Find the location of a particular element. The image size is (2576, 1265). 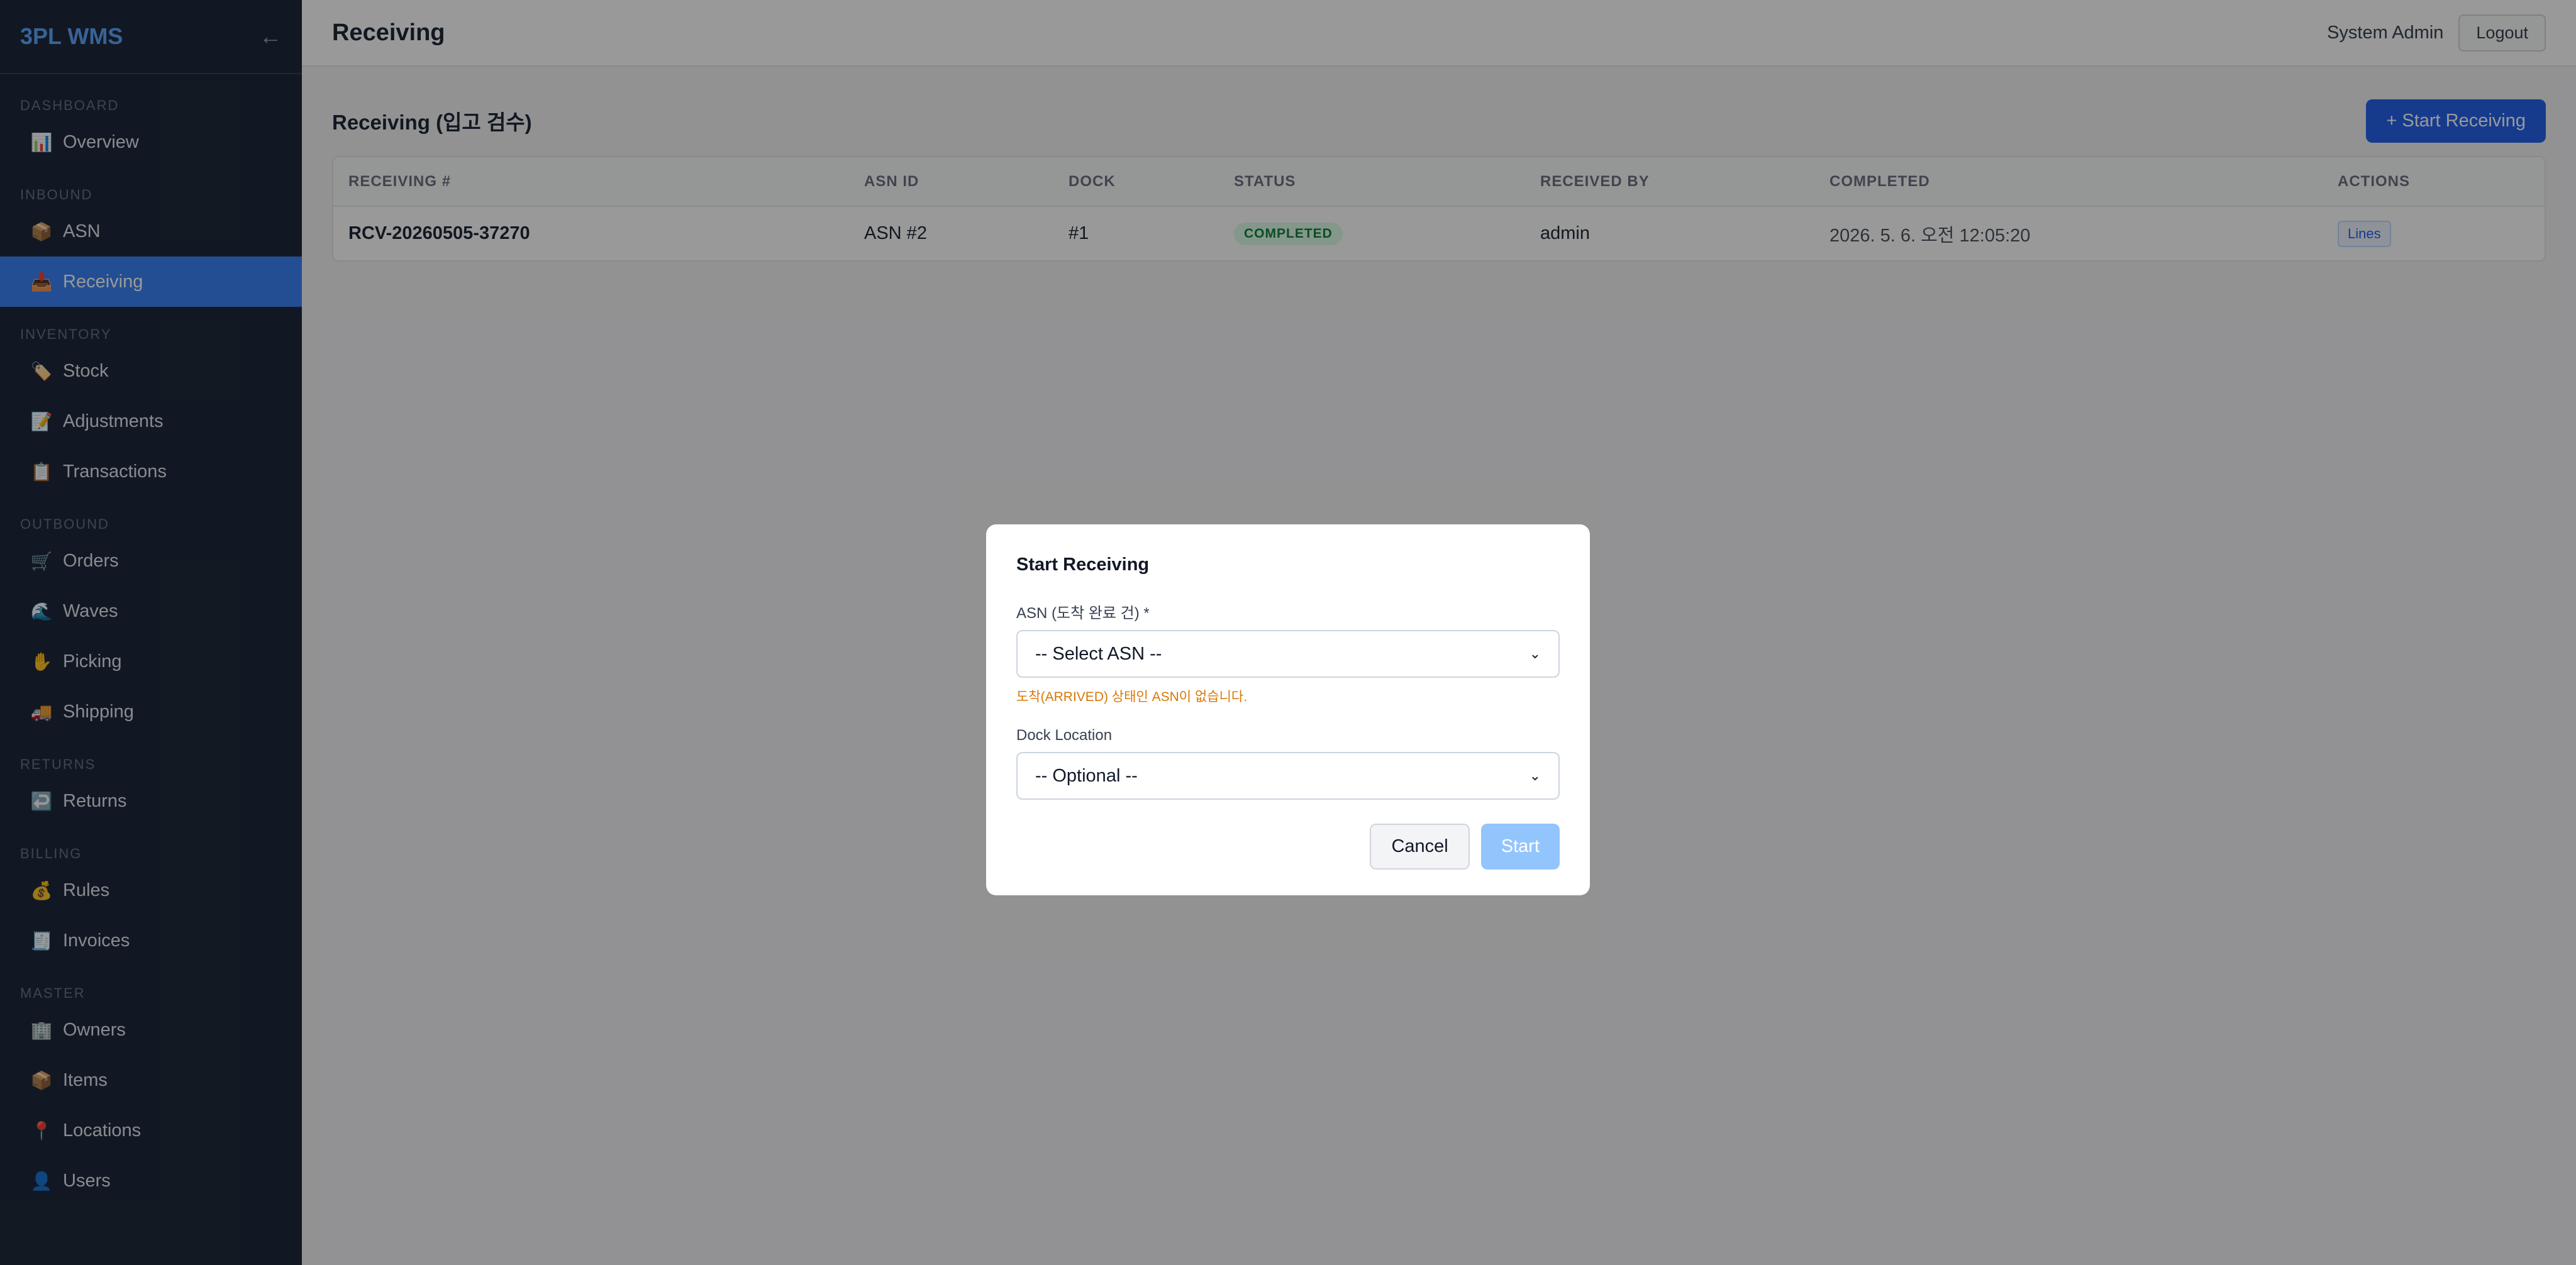

dock-select-value: -- Optional -- is located at coordinates (1086, 775).